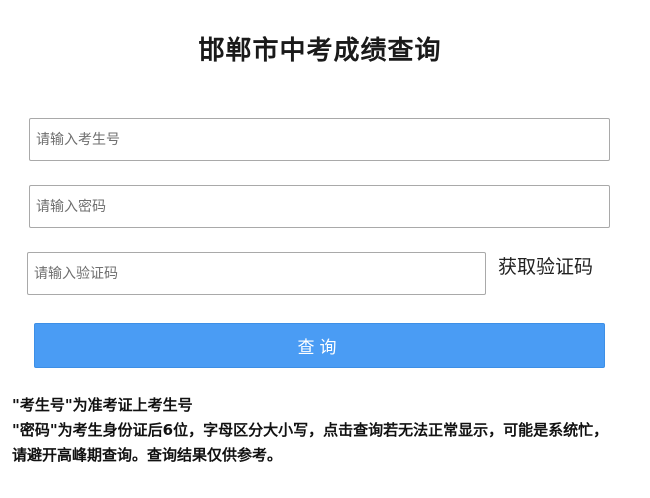  I want to click on student-id-input, so click(319, 139).